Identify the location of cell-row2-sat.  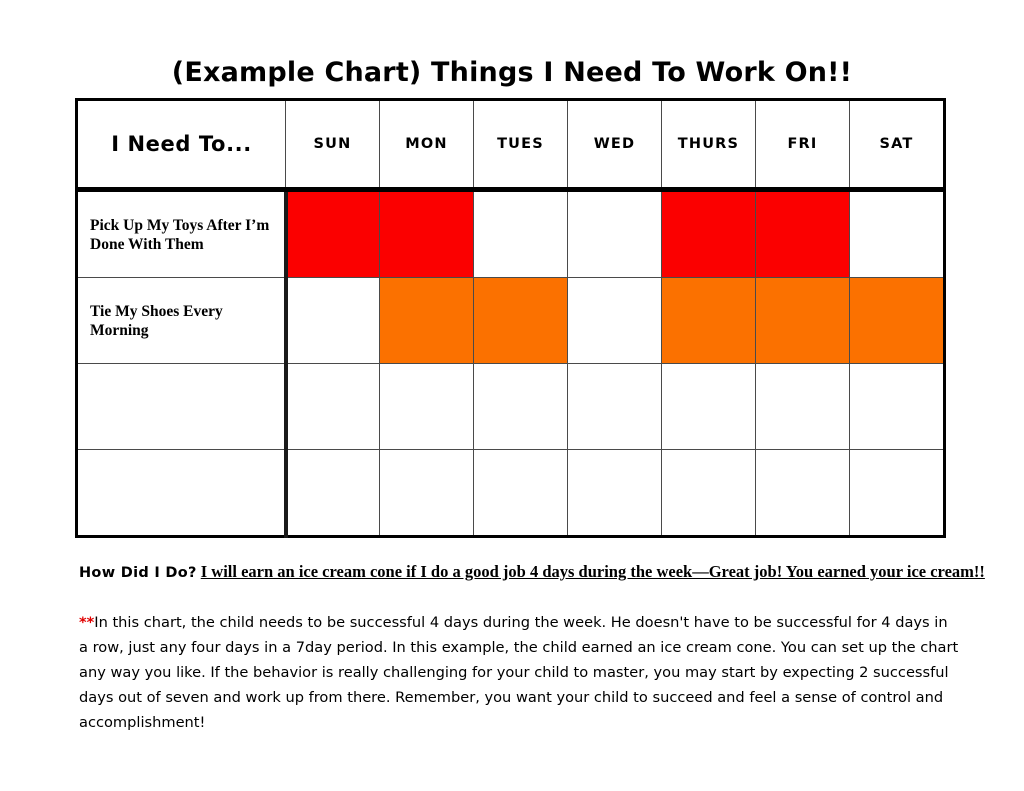
(897, 406).